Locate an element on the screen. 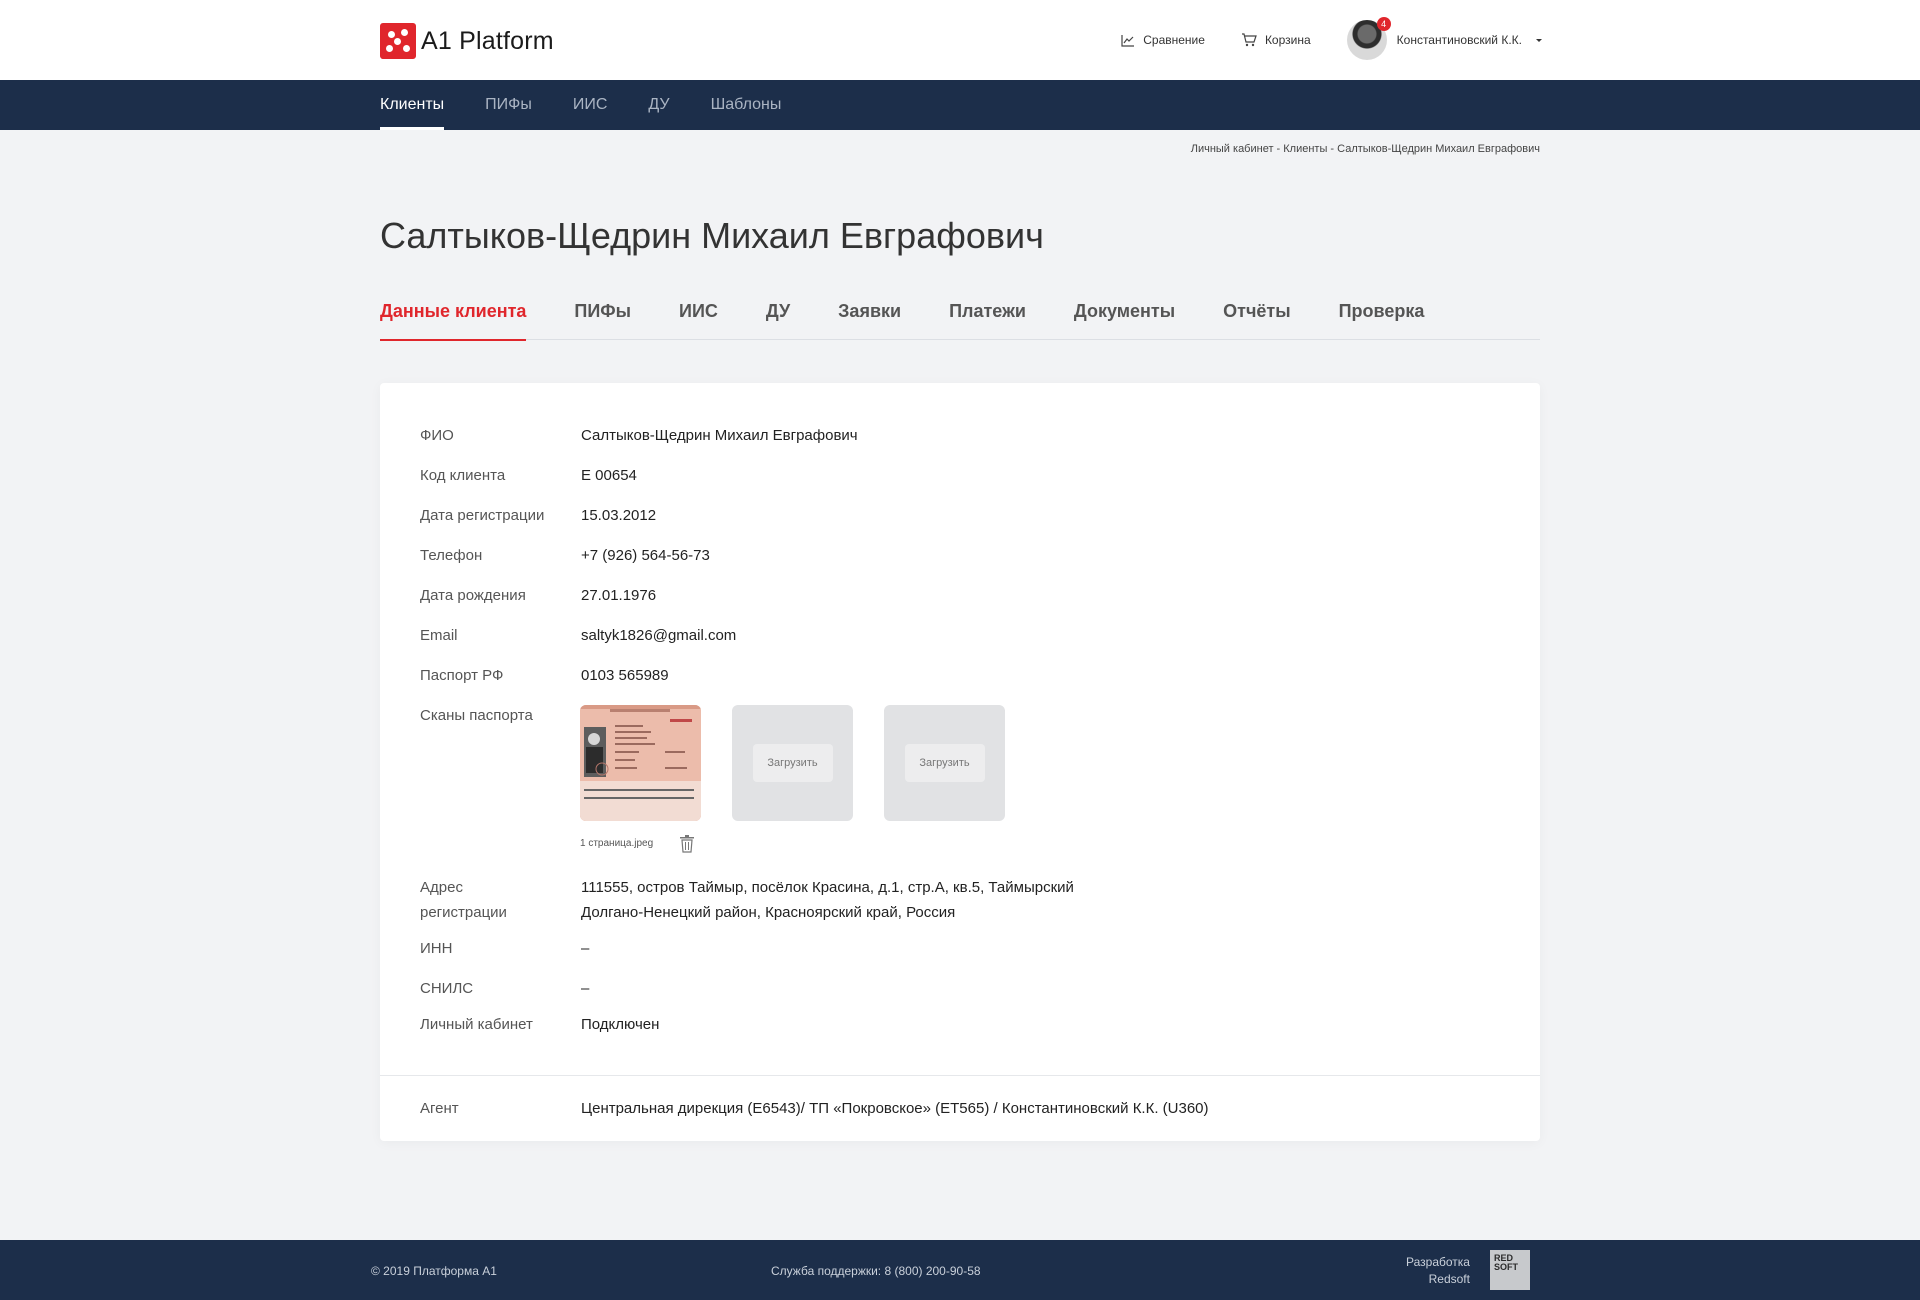 Image resolution: width=1920 pixels, height=1300 pixels. notification-badge: 4 is located at coordinates (1383, 24).